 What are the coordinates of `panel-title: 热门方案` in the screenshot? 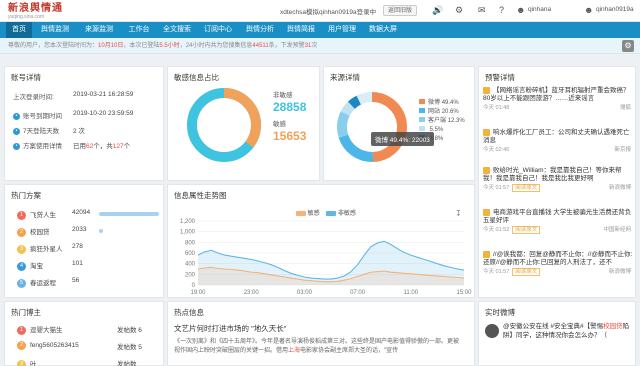 It's located at (26, 195).